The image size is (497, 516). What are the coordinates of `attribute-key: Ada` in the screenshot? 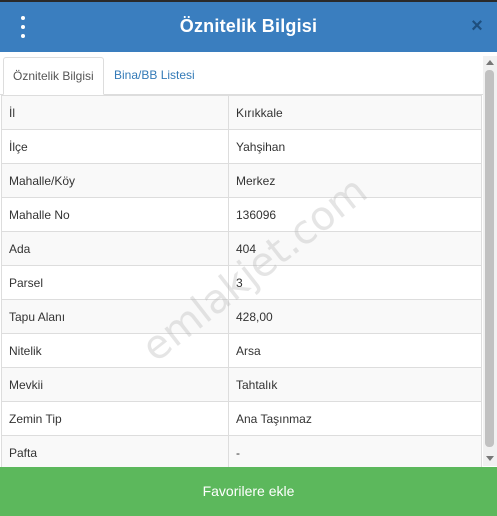 It's located at (115, 248).